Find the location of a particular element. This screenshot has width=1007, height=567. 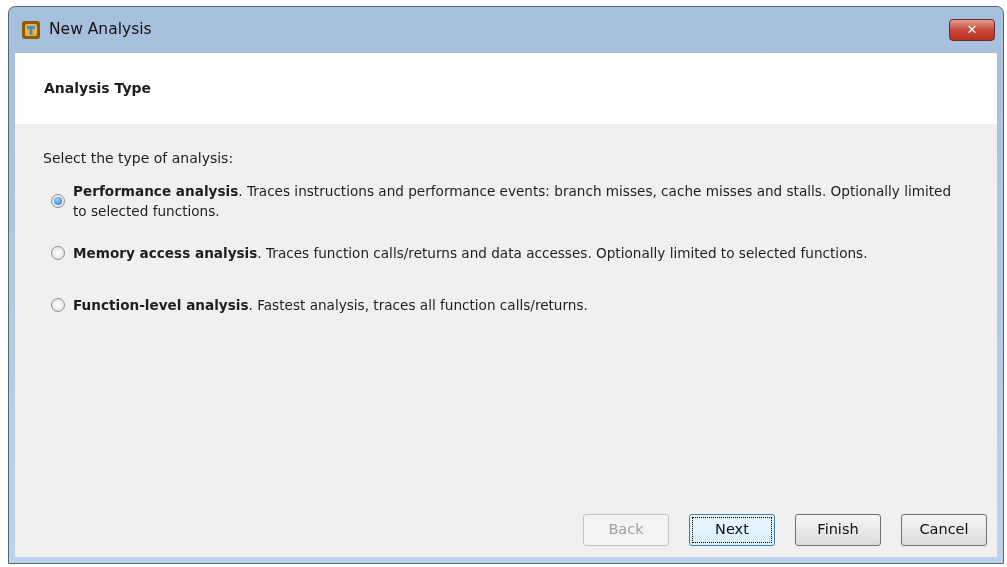

option-label: Performance analysis. Traces instructions and performance events: branch misses, cache misses and stalls. Optionally limited to selected functions. is located at coordinates (513, 201).